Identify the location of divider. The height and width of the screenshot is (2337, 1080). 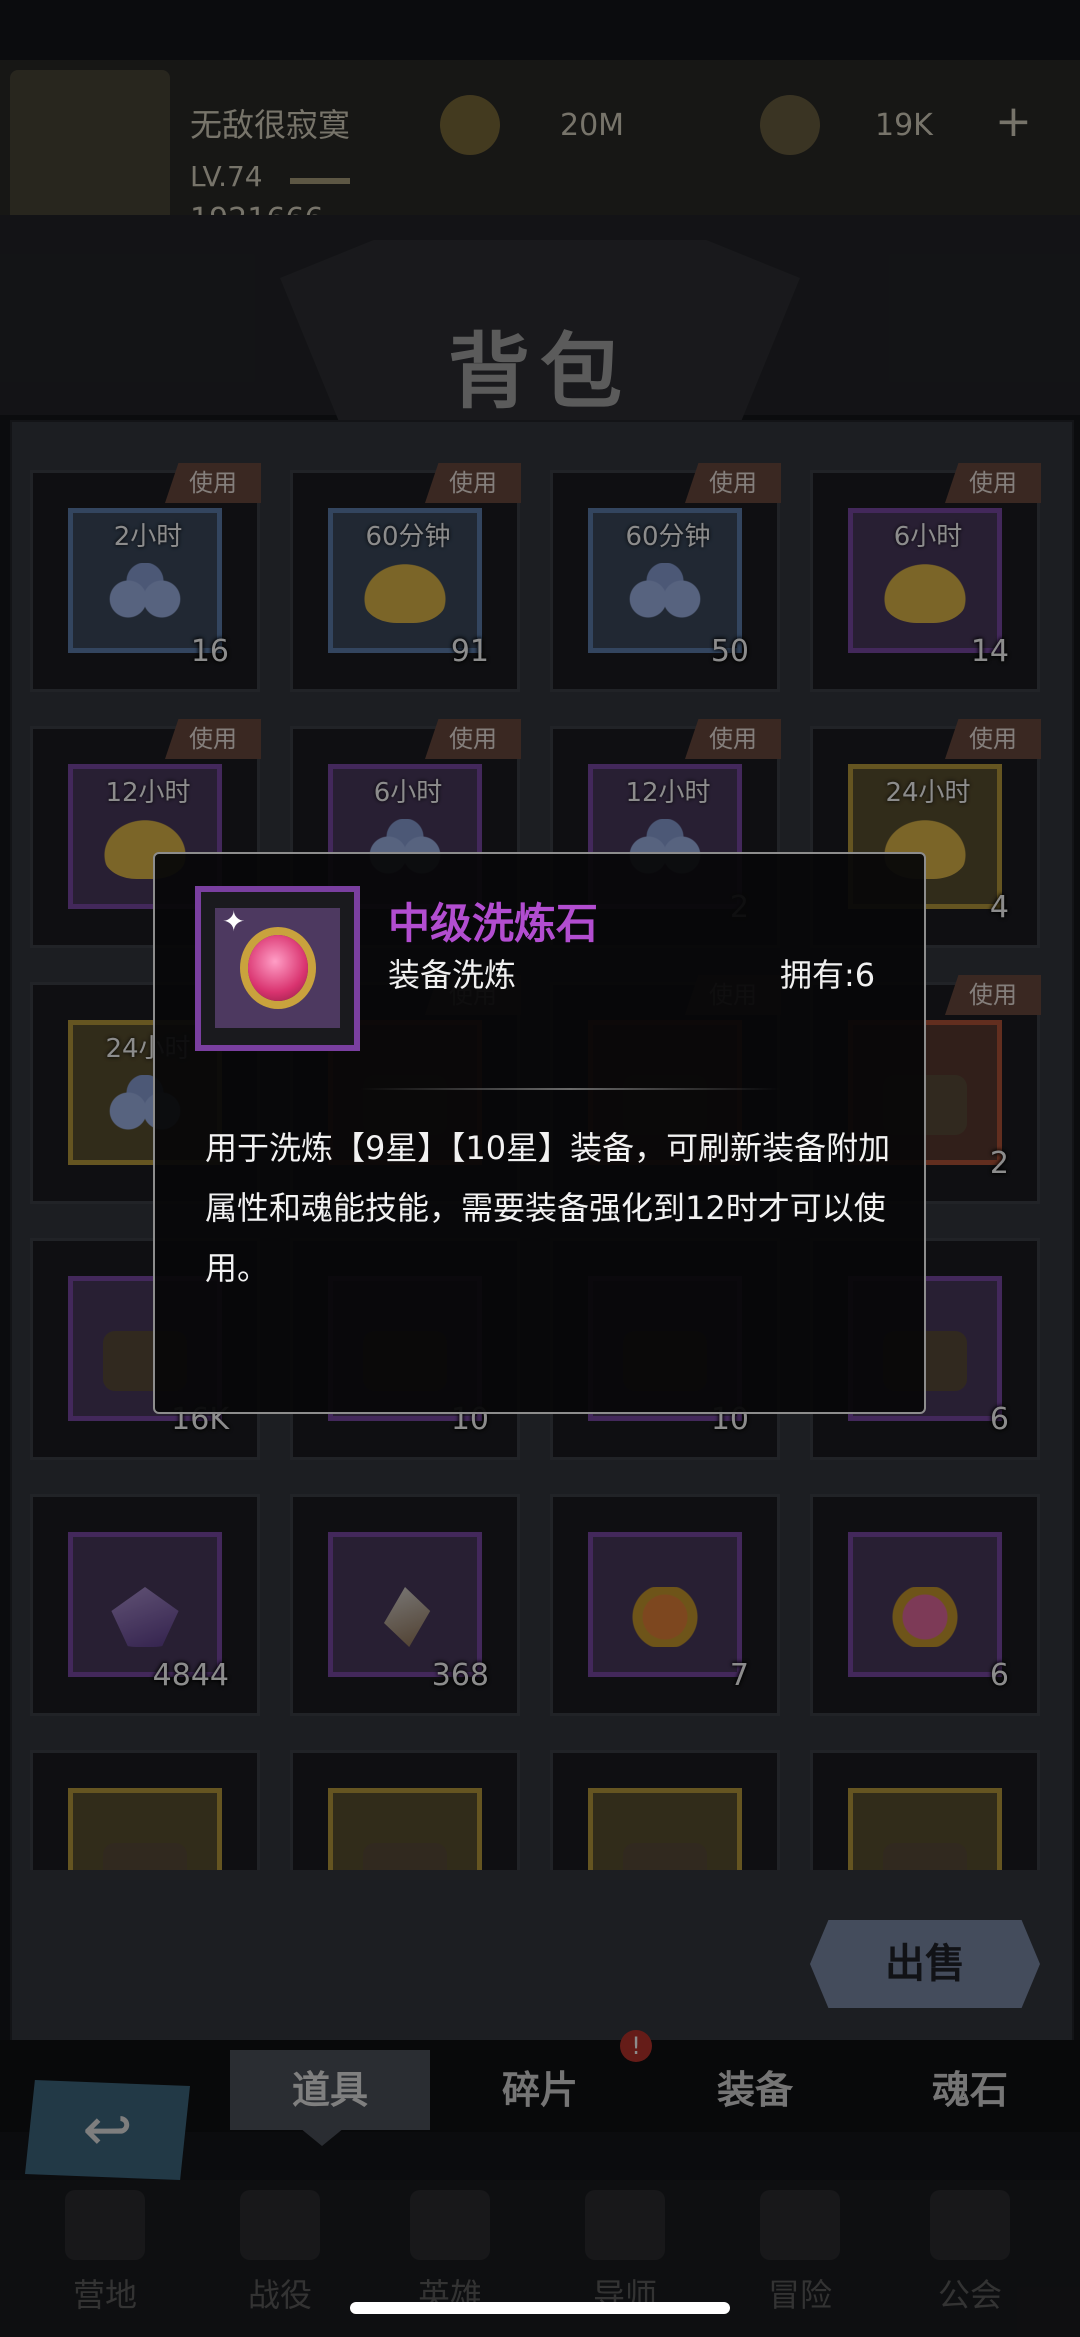
(570, 1089).